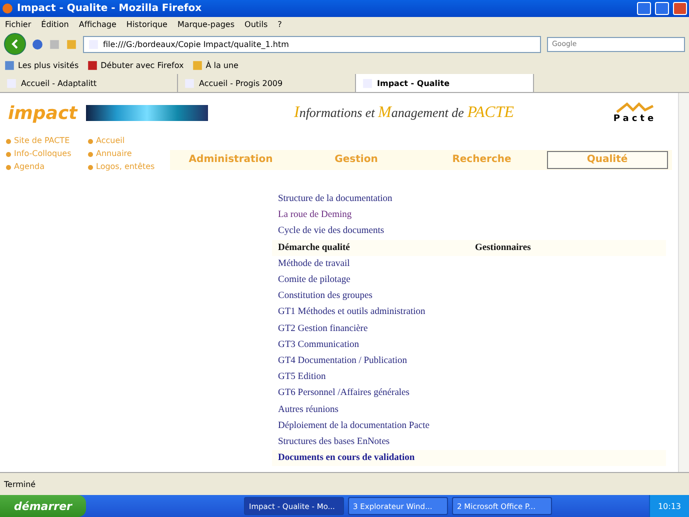 This screenshot has width=689, height=517. Describe the element at coordinates (644, 8) in the screenshot. I see `minimize-button` at that location.